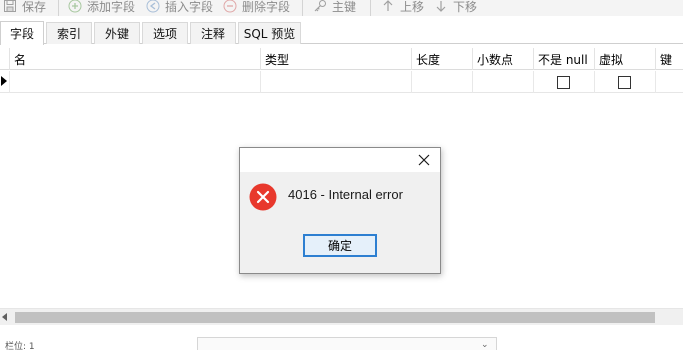 The width and height of the screenshot is (683, 350). What do you see at coordinates (4, 81) in the screenshot?
I see `current-row-arrow-icon` at bounding box center [4, 81].